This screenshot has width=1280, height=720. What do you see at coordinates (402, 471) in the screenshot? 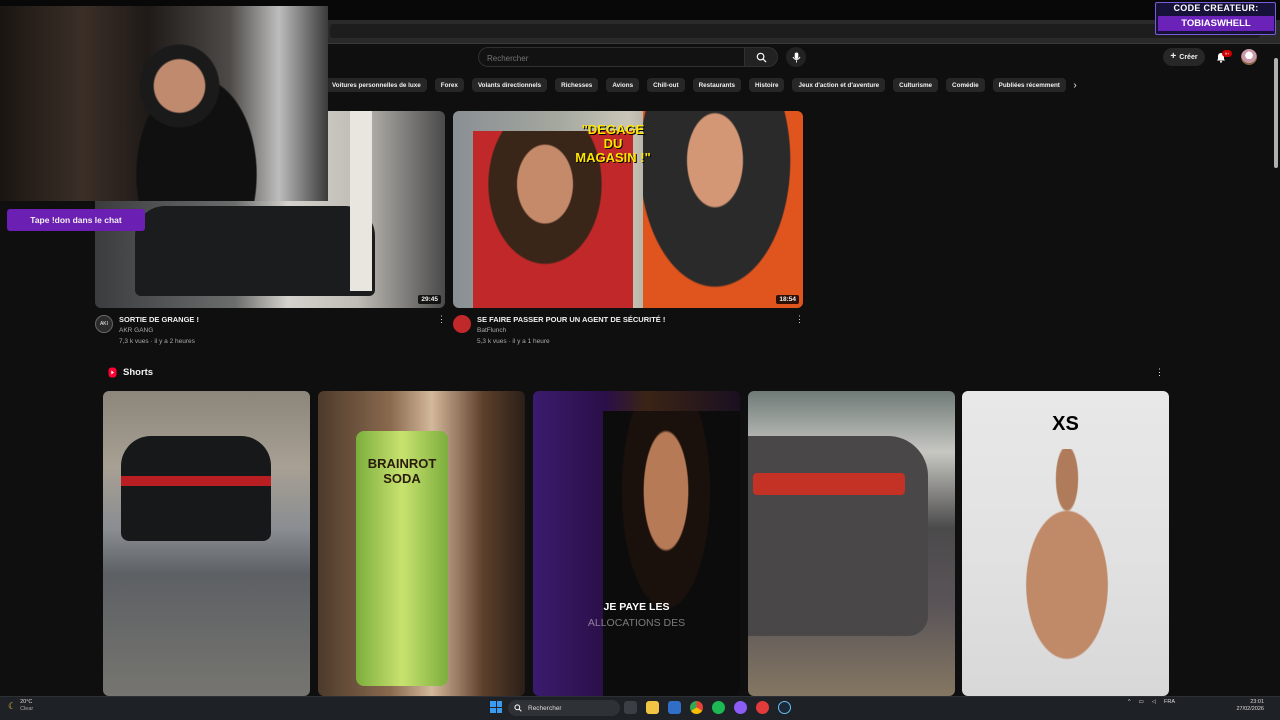
I see `can-label-text: BRAINROT SODA` at bounding box center [402, 471].